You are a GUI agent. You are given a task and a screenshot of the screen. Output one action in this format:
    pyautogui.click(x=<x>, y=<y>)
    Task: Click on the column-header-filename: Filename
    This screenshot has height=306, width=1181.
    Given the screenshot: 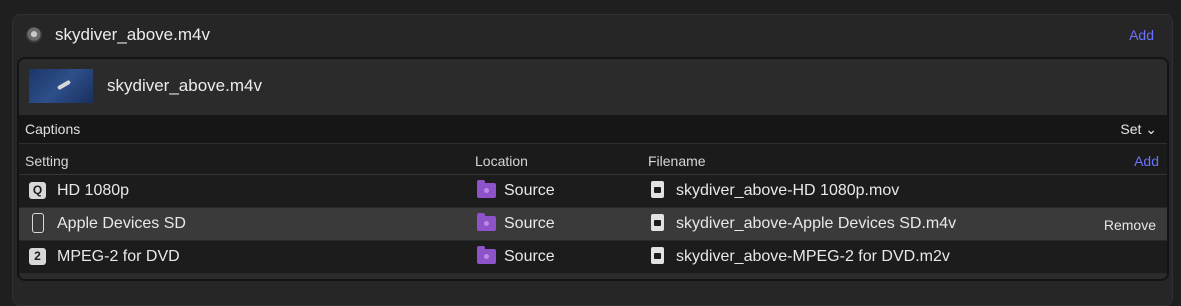 What is the action you would take?
    pyautogui.click(x=677, y=161)
    